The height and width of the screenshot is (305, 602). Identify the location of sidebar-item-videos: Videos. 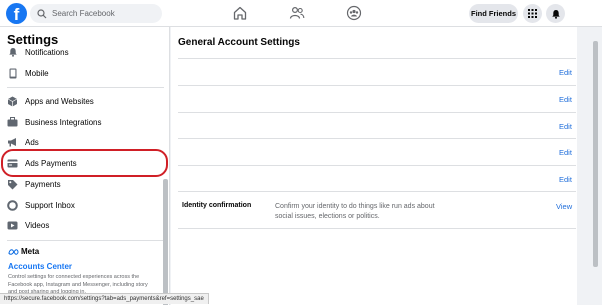
(84, 225).